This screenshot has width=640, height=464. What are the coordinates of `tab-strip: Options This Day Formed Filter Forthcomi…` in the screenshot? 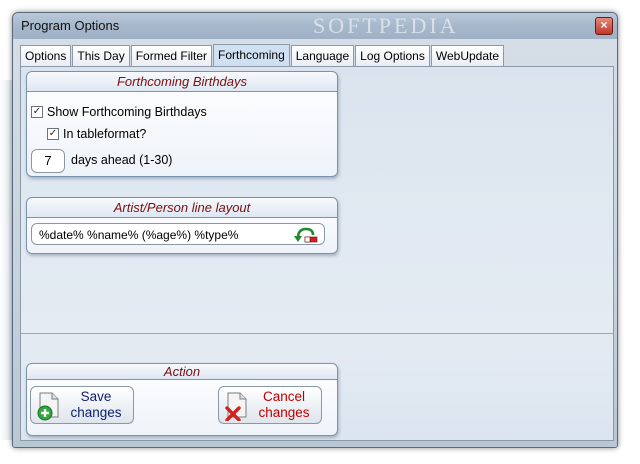 It's located at (262, 55).